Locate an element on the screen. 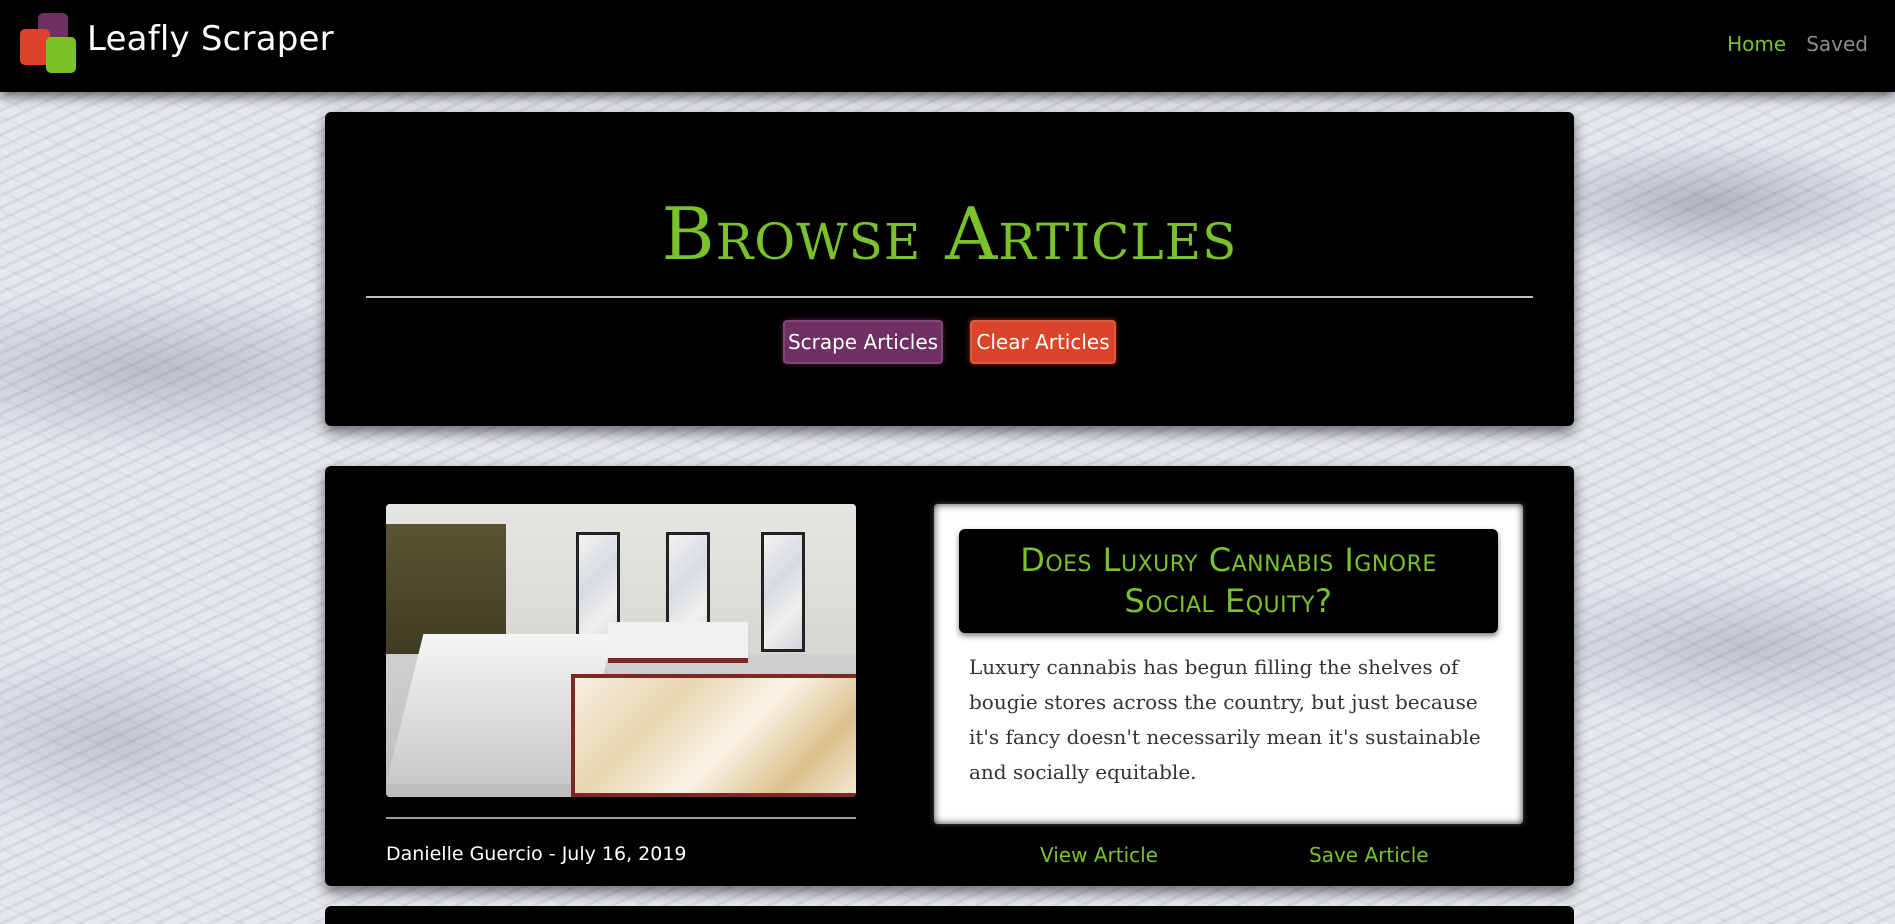 The width and height of the screenshot is (1895, 924). navbar: Leafly Scraper Home Saved is located at coordinates (947, 46).